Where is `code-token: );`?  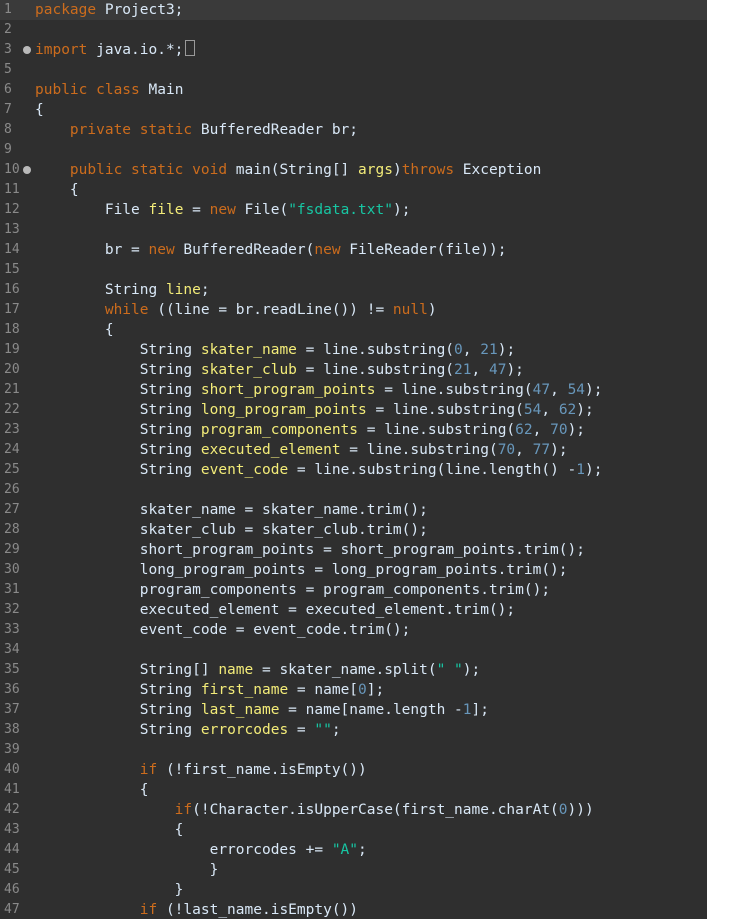 code-token: ); is located at coordinates (576, 430).